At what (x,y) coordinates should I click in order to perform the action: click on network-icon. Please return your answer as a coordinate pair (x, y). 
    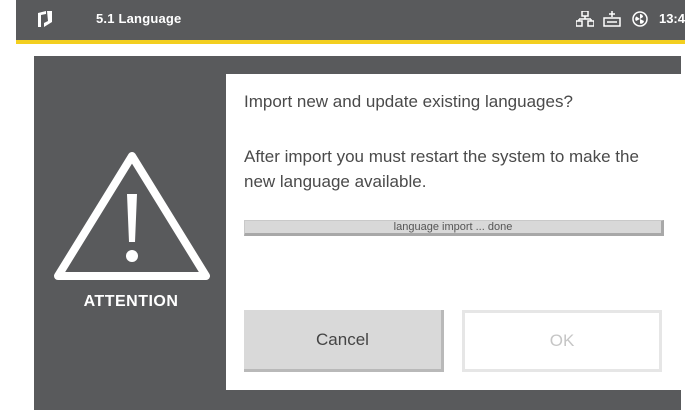
    Looking at the image, I should click on (584, 18).